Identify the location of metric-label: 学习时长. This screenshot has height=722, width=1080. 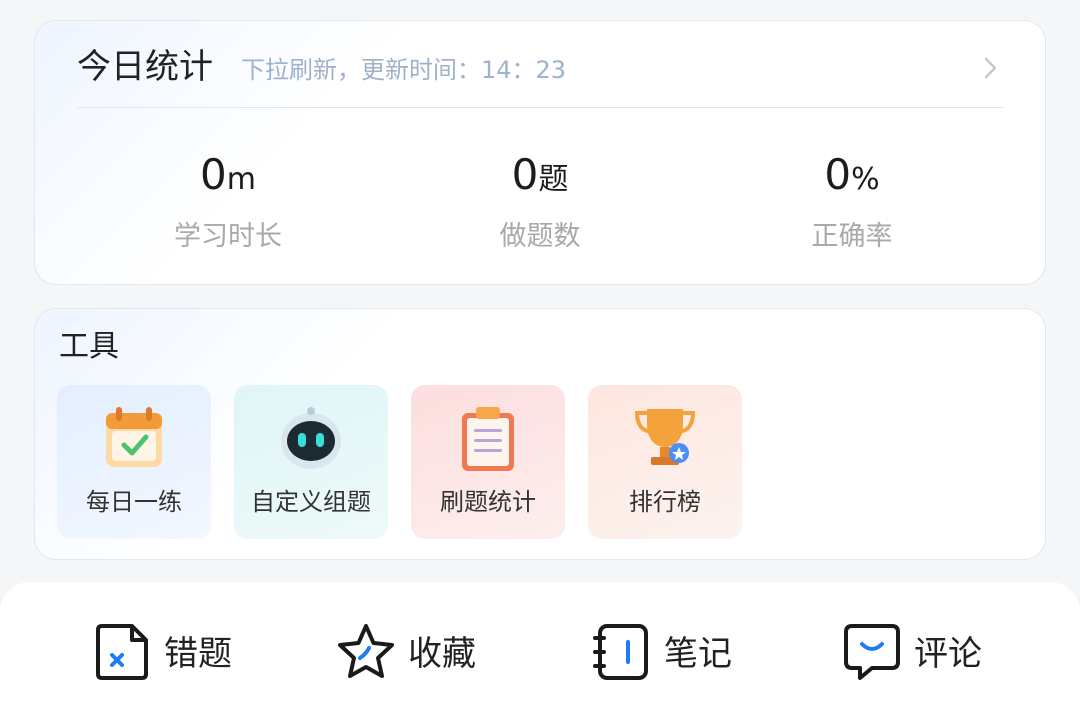
(228, 236).